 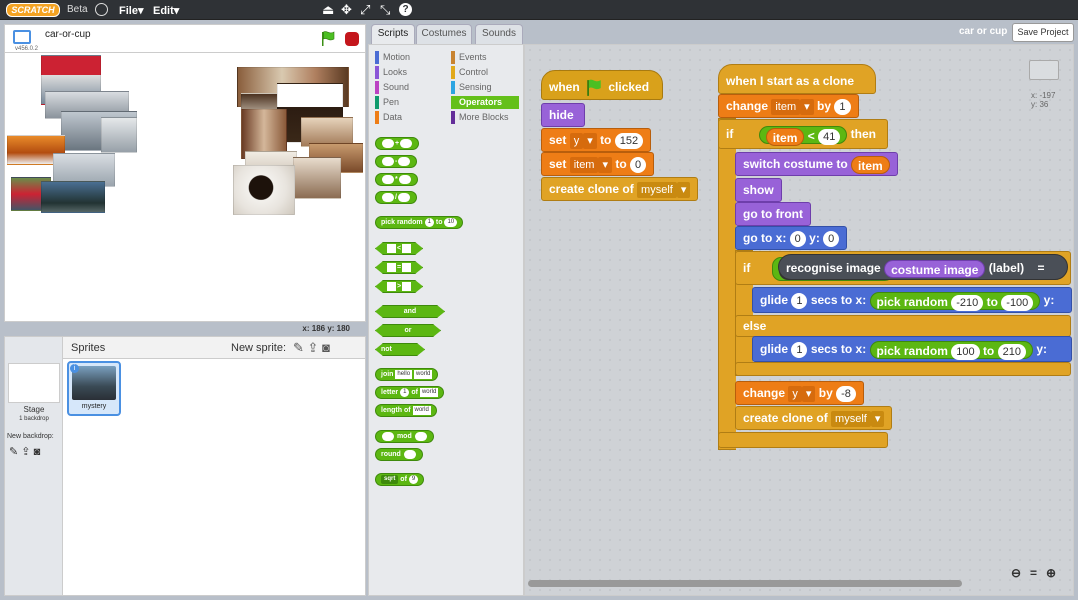 What do you see at coordinates (396, 197) in the screenshot?
I see `divide-block: /` at bounding box center [396, 197].